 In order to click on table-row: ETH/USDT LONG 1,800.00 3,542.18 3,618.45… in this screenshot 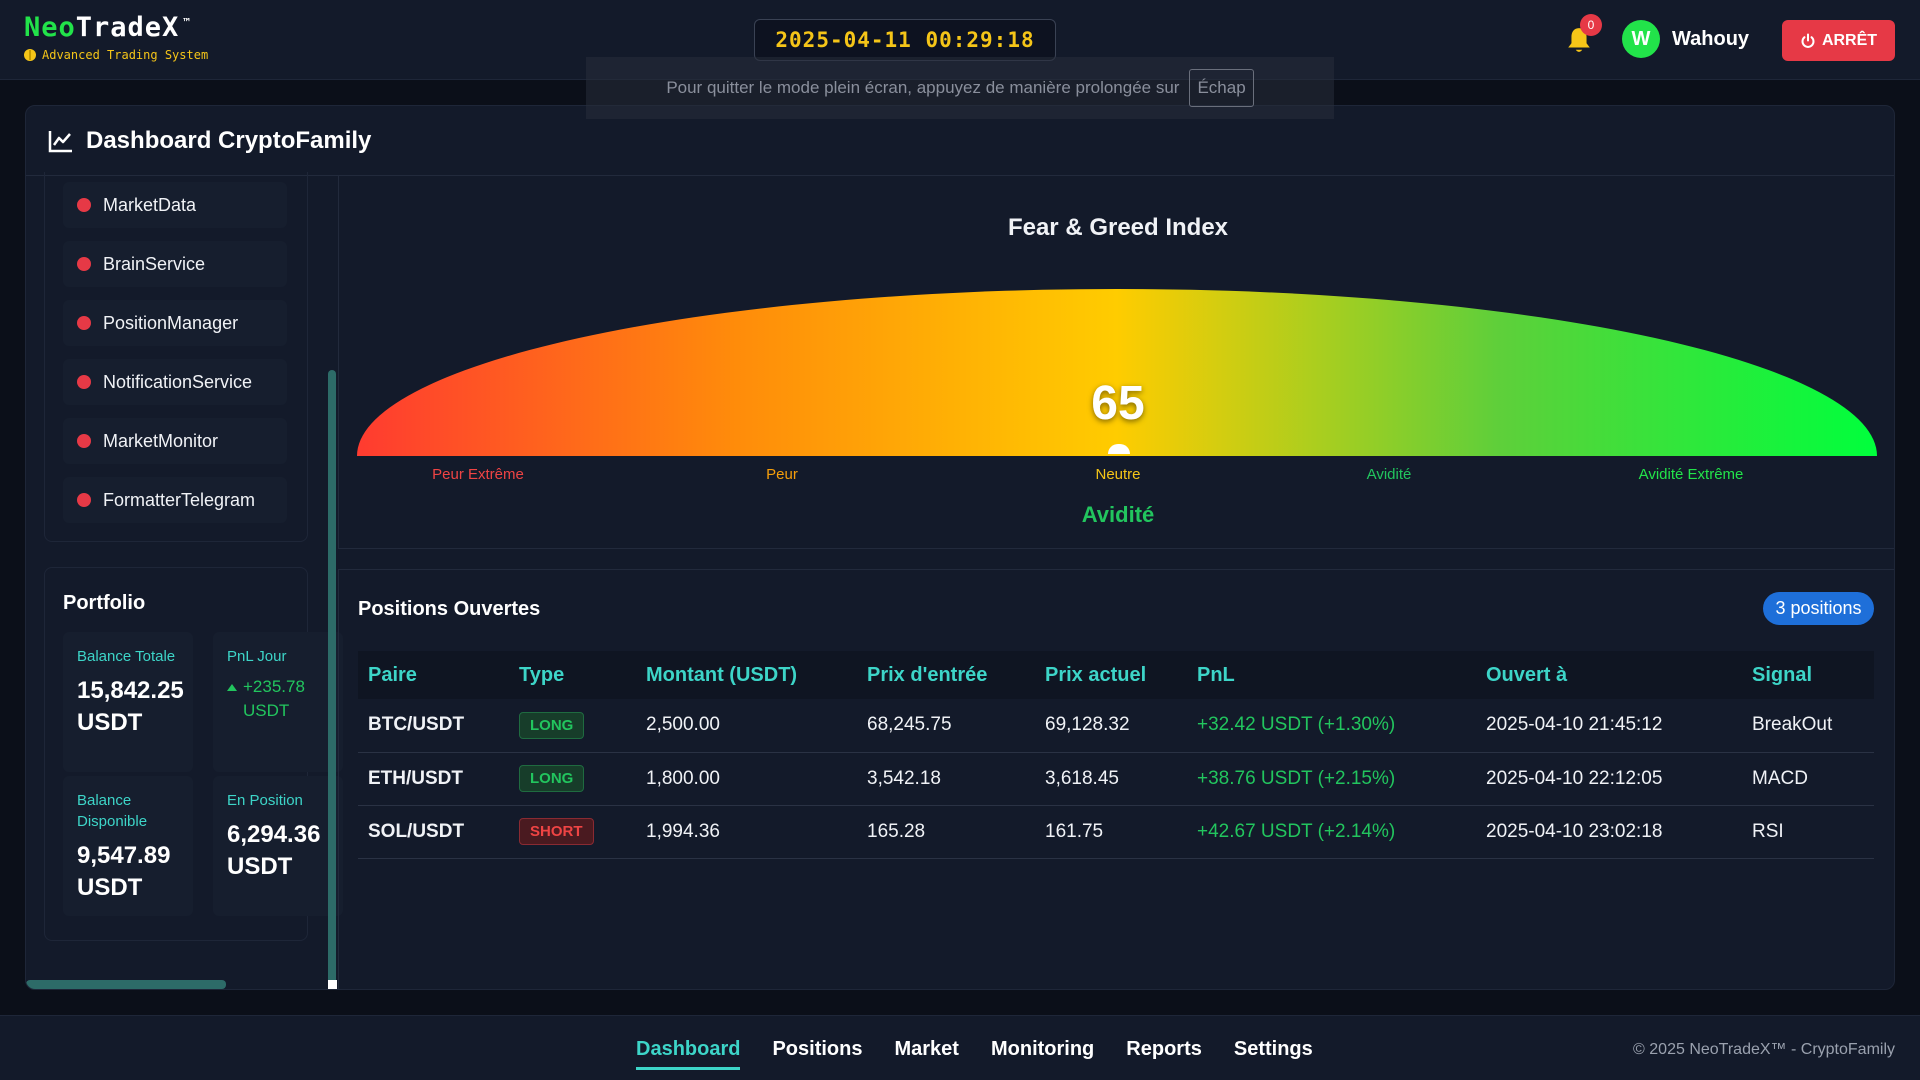, I will do `click(1116, 779)`.